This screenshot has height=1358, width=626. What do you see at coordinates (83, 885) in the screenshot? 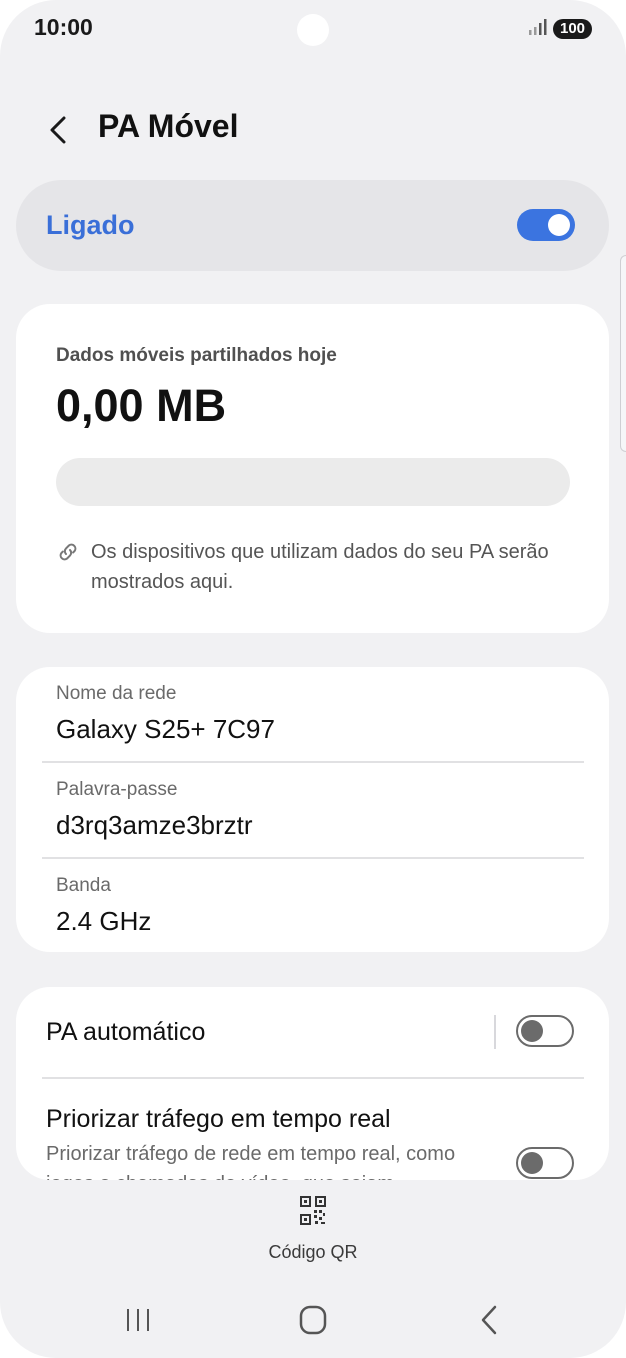
I see `band-label: Banda` at bounding box center [83, 885].